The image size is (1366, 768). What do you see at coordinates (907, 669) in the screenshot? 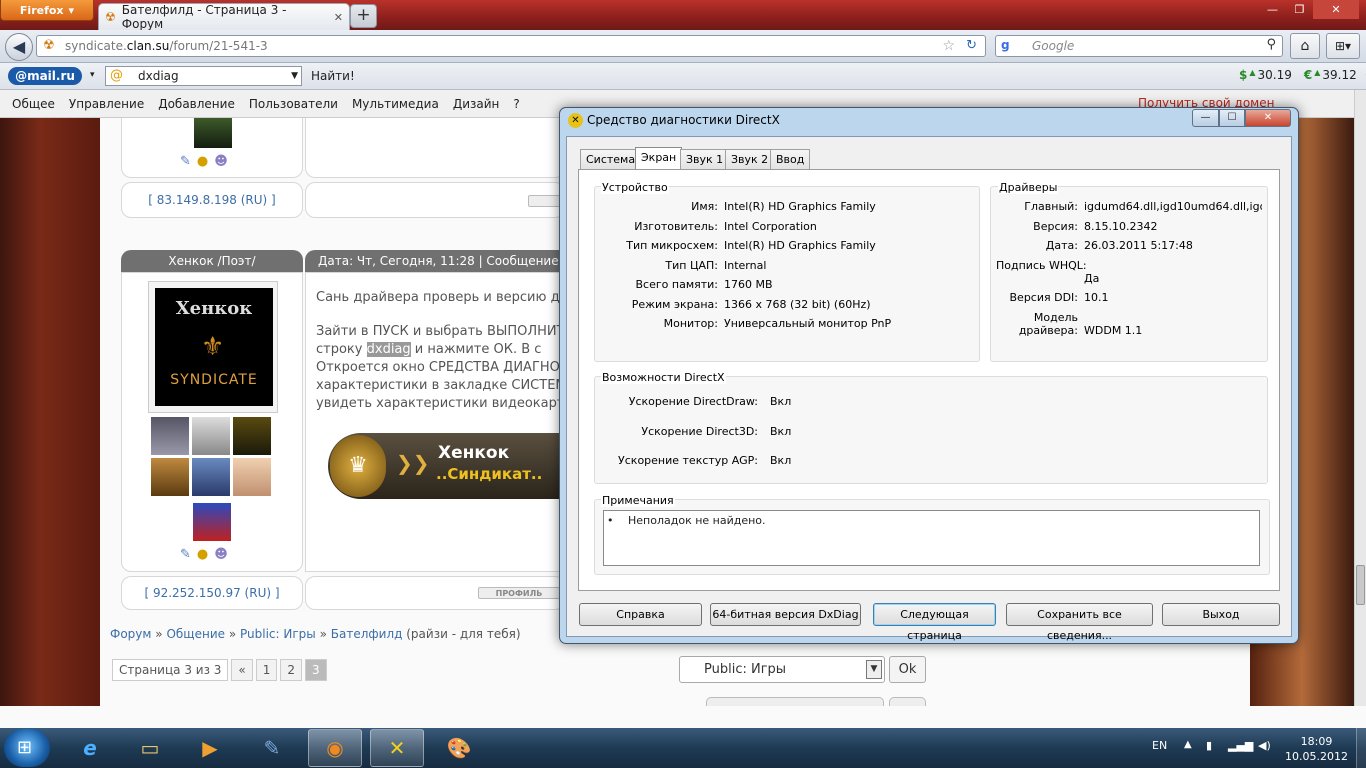
I see `forum-jump-ok-button: Ok` at bounding box center [907, 669].